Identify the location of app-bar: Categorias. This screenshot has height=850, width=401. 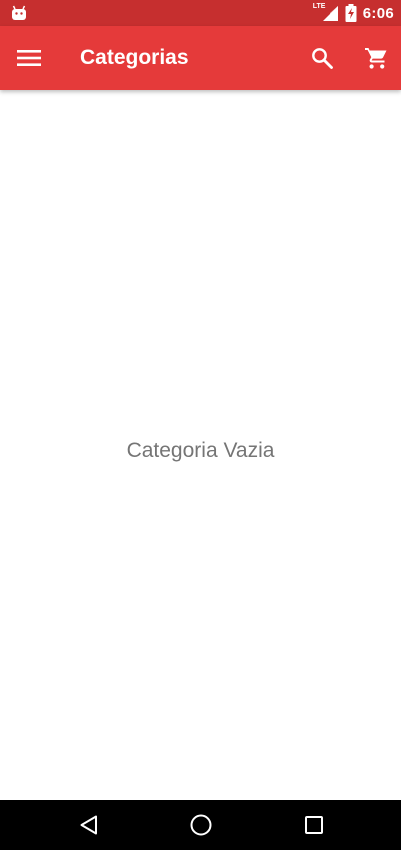
(200, 58).